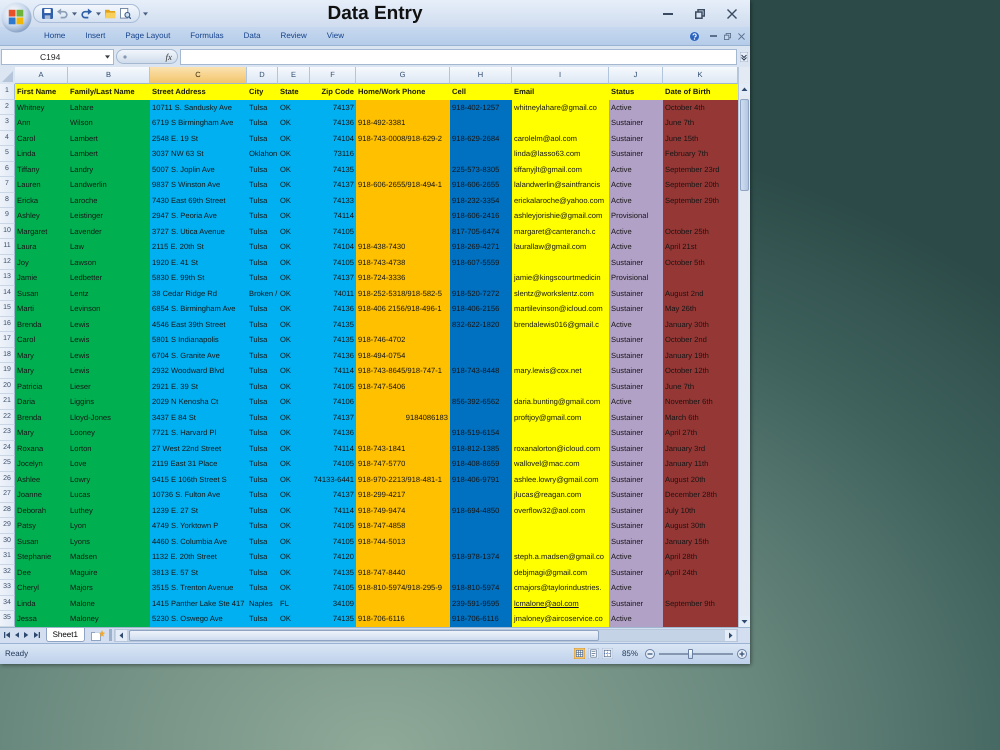 Image resolution: width=1000 pixels, height=750 pixels. What do you see at coordinates (207, 36) in the screenshot?
I see `ribbon-tab: Formulas` at bounding box center [207, 36].